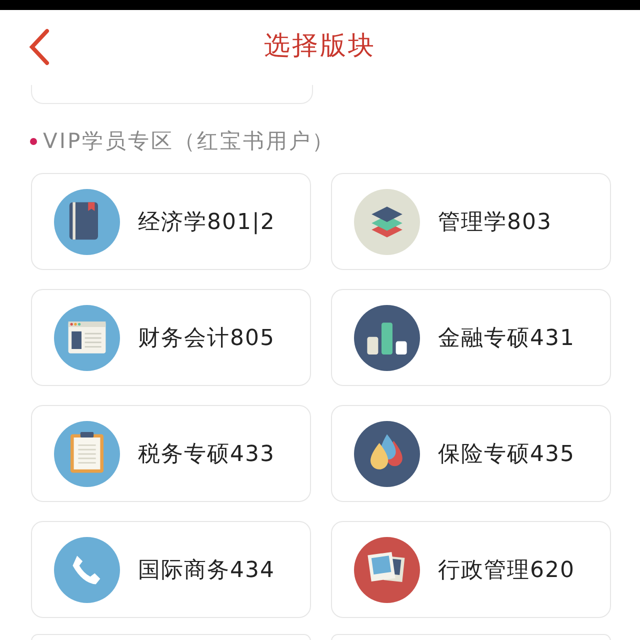 The width and height of the screenshot is (640, 640). What do you see at coordinates (506, 338) in the screenshot?
I see `board-label: 金融专硕431` at bounding box center [506, 338].